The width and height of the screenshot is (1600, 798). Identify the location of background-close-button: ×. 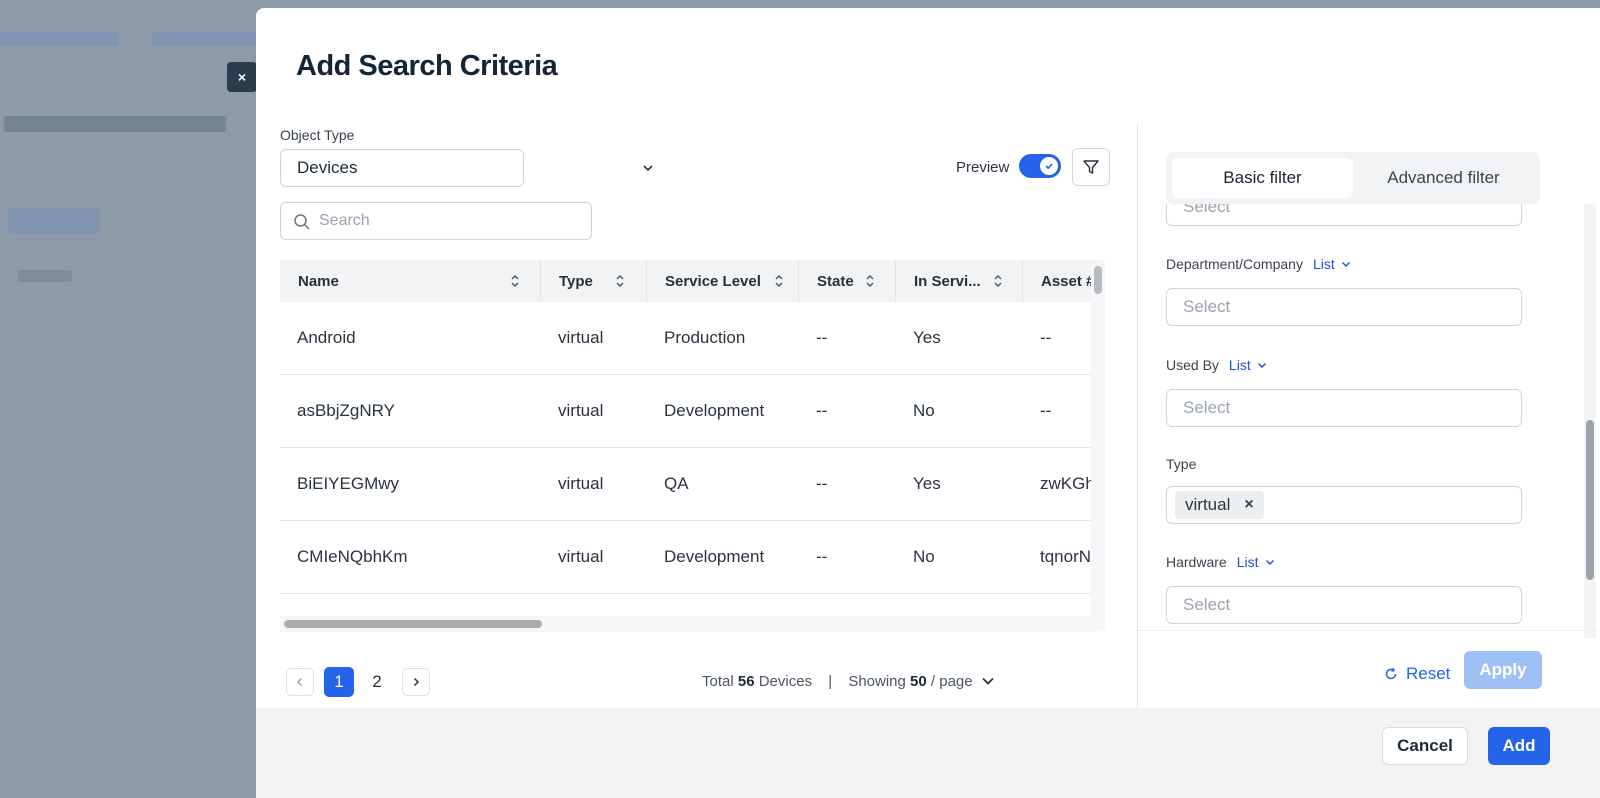
(242, 77).